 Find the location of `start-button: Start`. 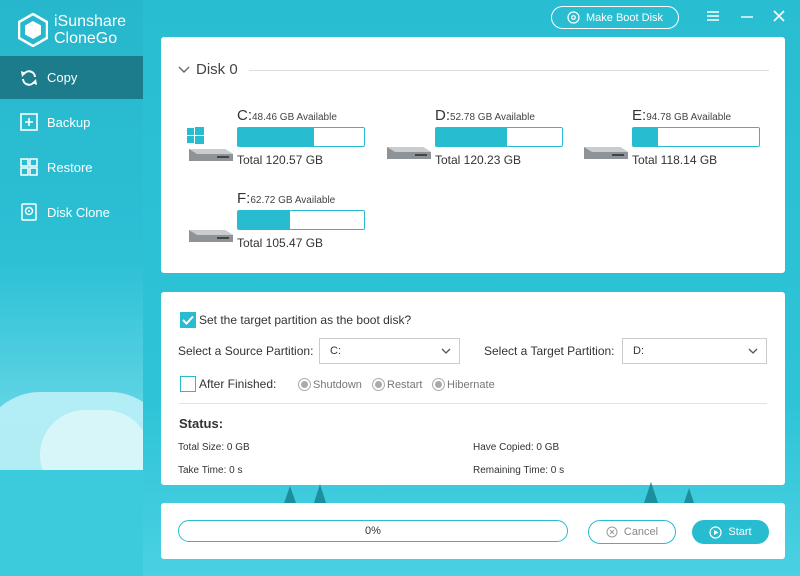

start-button: Start is located at coordinates (730, 532).